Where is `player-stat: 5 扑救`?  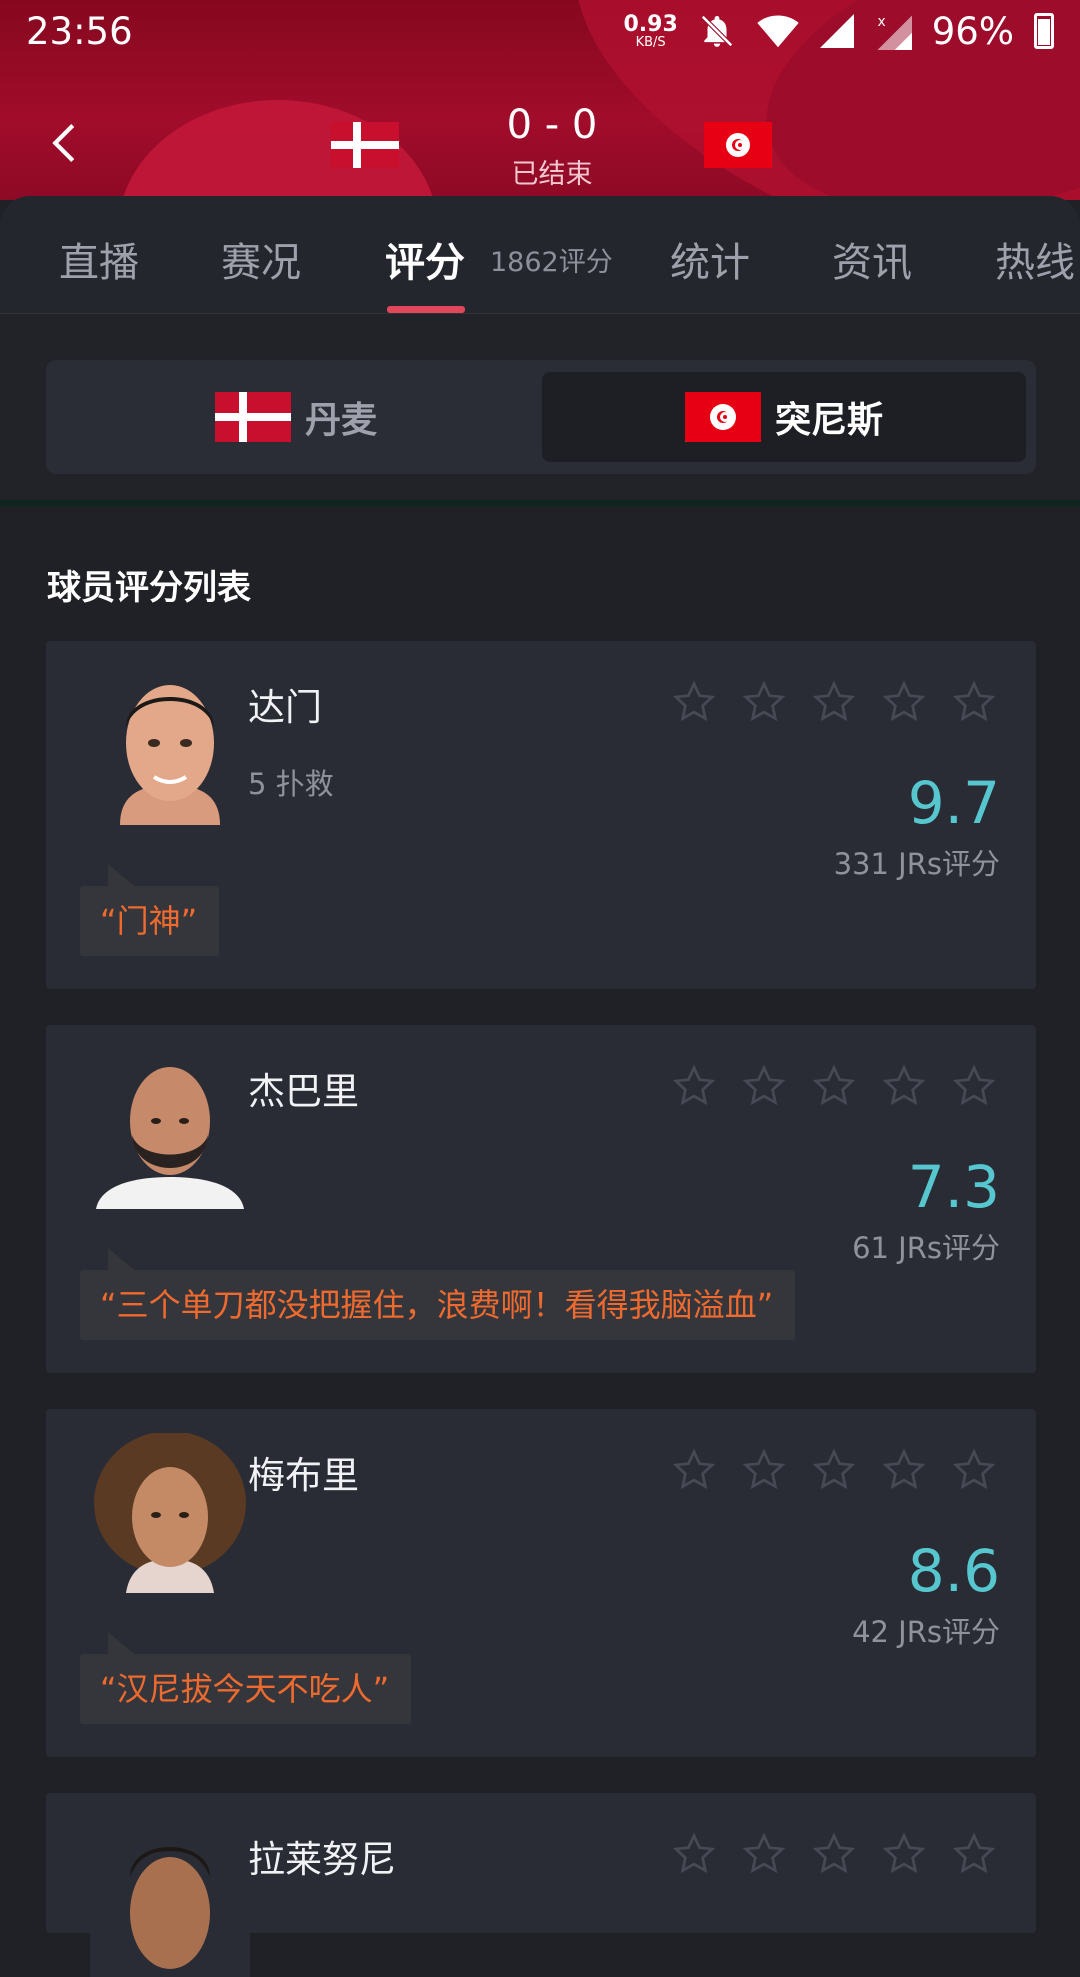 player-stat: 5 扑救 is located at coordinates (291, 784).